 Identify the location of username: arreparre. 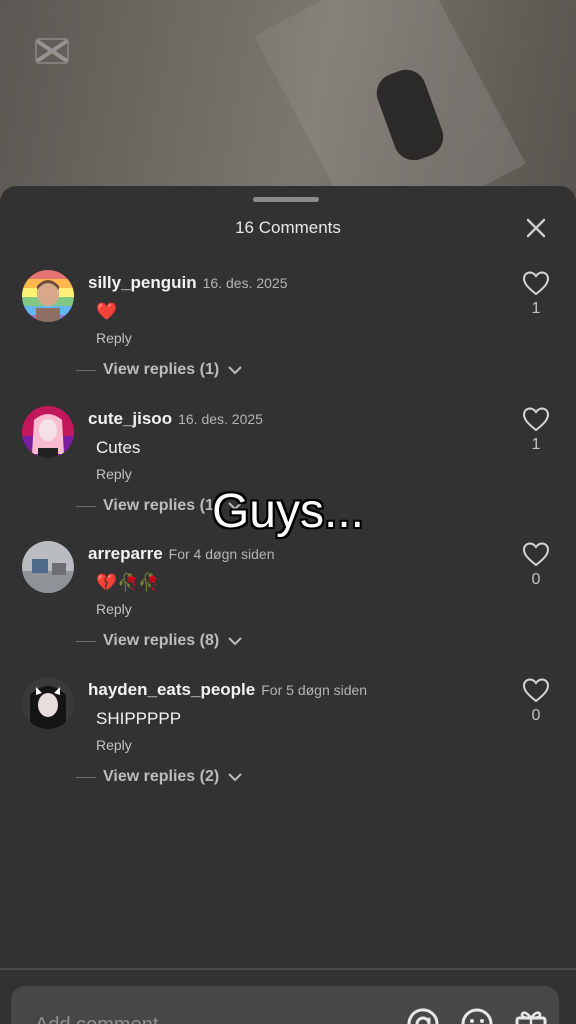
(125, 553).